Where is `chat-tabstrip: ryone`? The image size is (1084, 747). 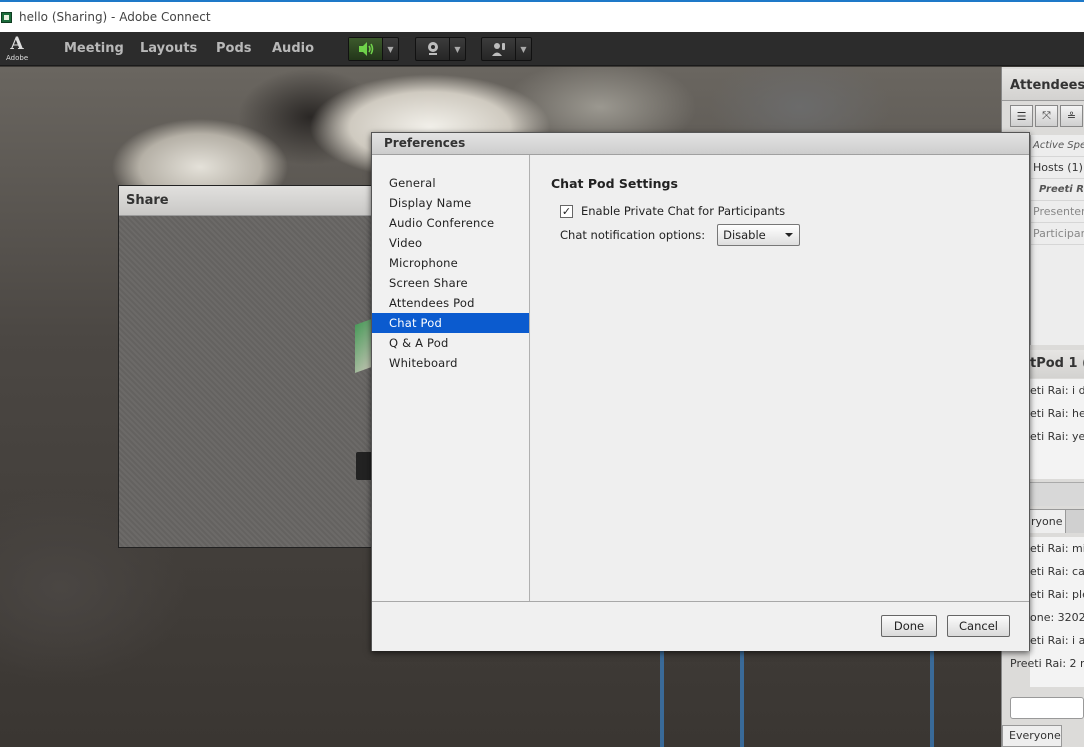
chat-tabstrip: ryone is located at coordinates (1057, 521).